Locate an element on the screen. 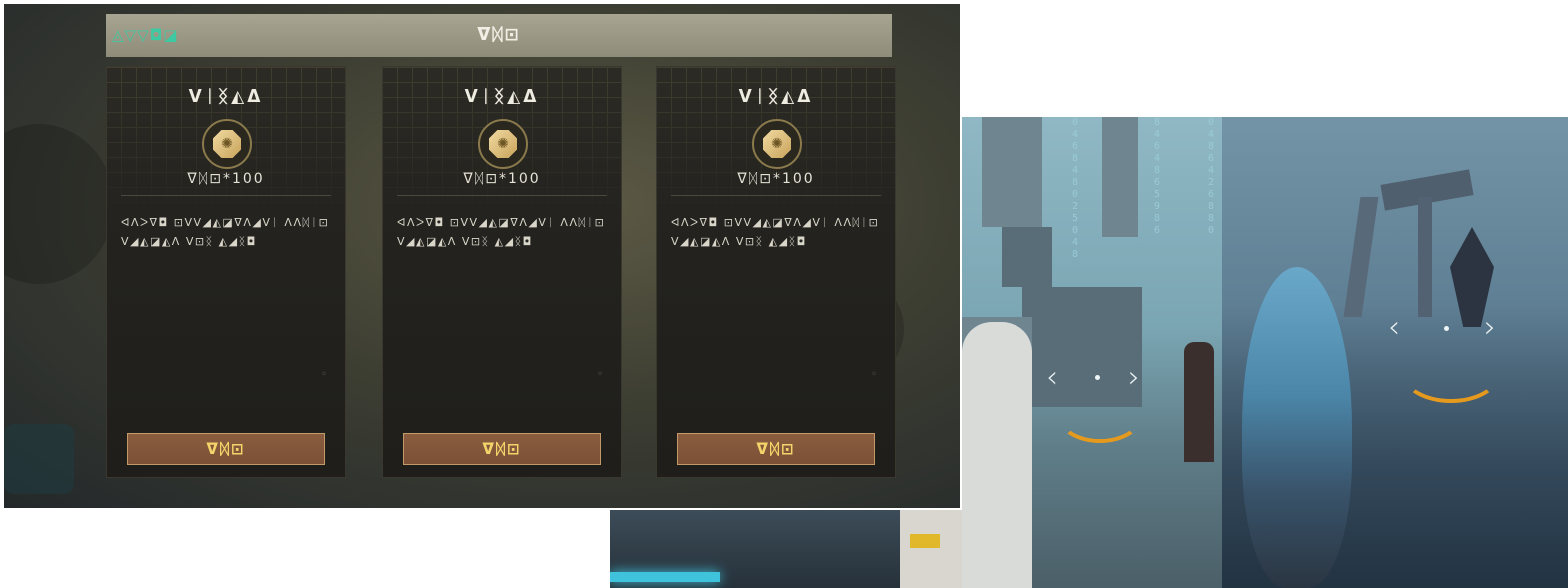 This screenshot has width=1568, height=588. white-haired-character is located at coordinates (997, 455).